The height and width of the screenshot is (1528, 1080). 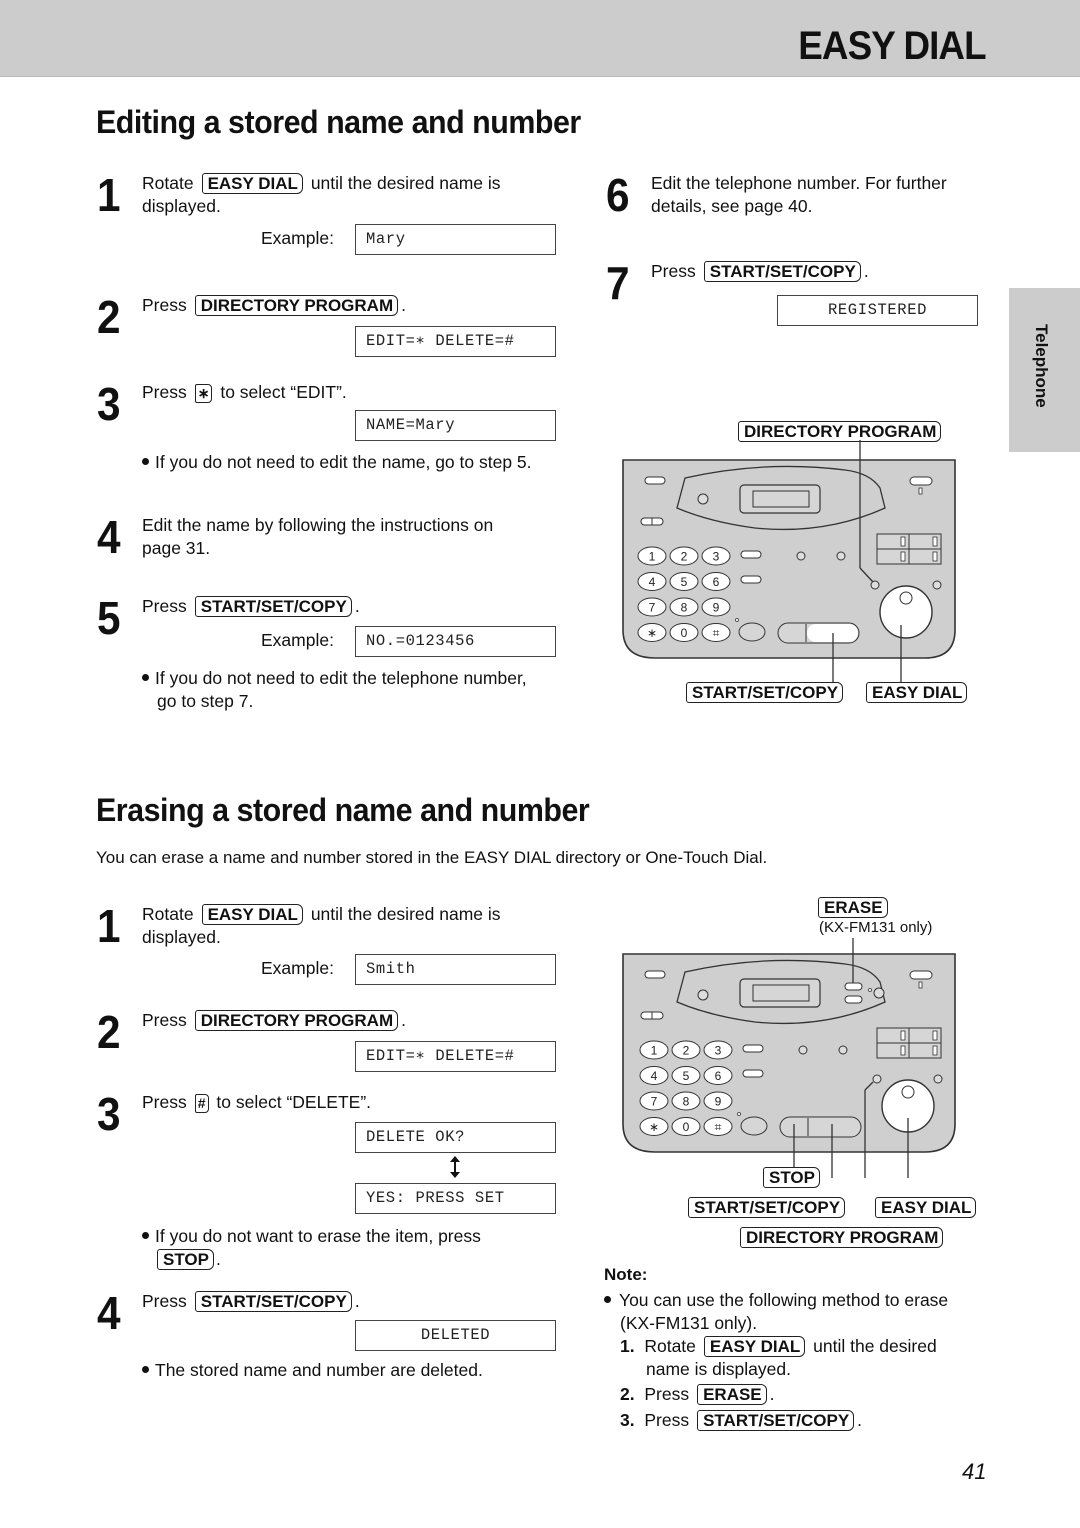 I want to click on note-item-2: 2. Press ERASE., so click(x=697, y=1394).